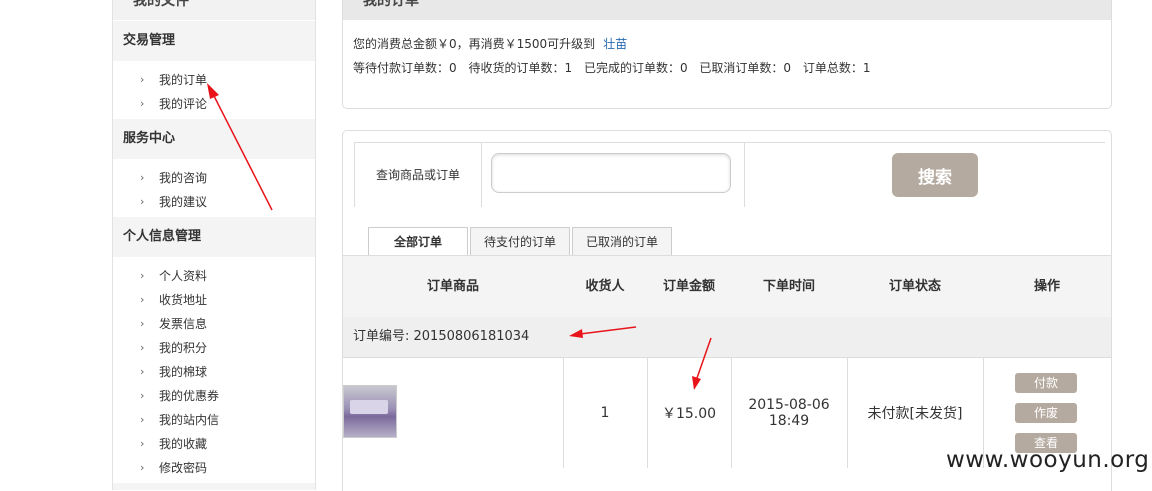 The height and width of the screenshot is (491, 1152). I want to click on watermark: www.wooyun.org, so click(1048, 460).